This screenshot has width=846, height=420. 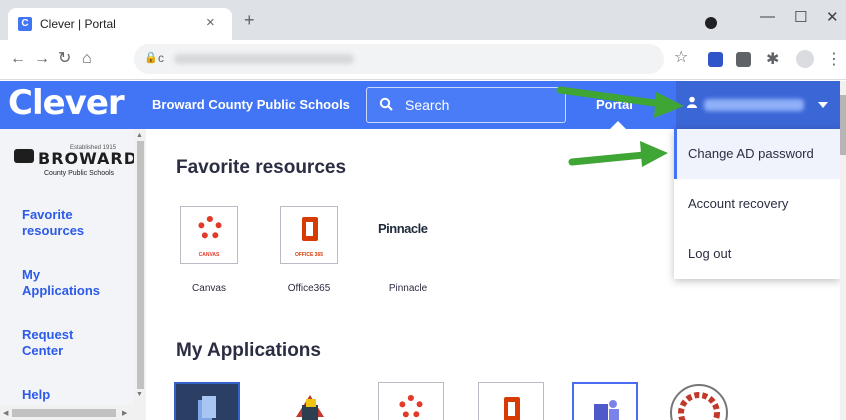 I want to click on user-name-redacted, so click(x=754, y=105).